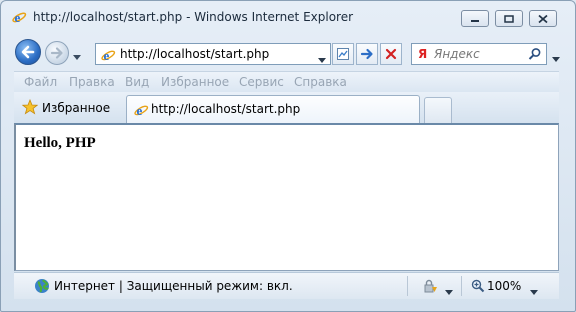 This screenshot has width=576, height=312. What do you see at coordinates (261, 82) in the screenshot?
I see `menu-tools: Сервис` at bounding box center [261, 82].